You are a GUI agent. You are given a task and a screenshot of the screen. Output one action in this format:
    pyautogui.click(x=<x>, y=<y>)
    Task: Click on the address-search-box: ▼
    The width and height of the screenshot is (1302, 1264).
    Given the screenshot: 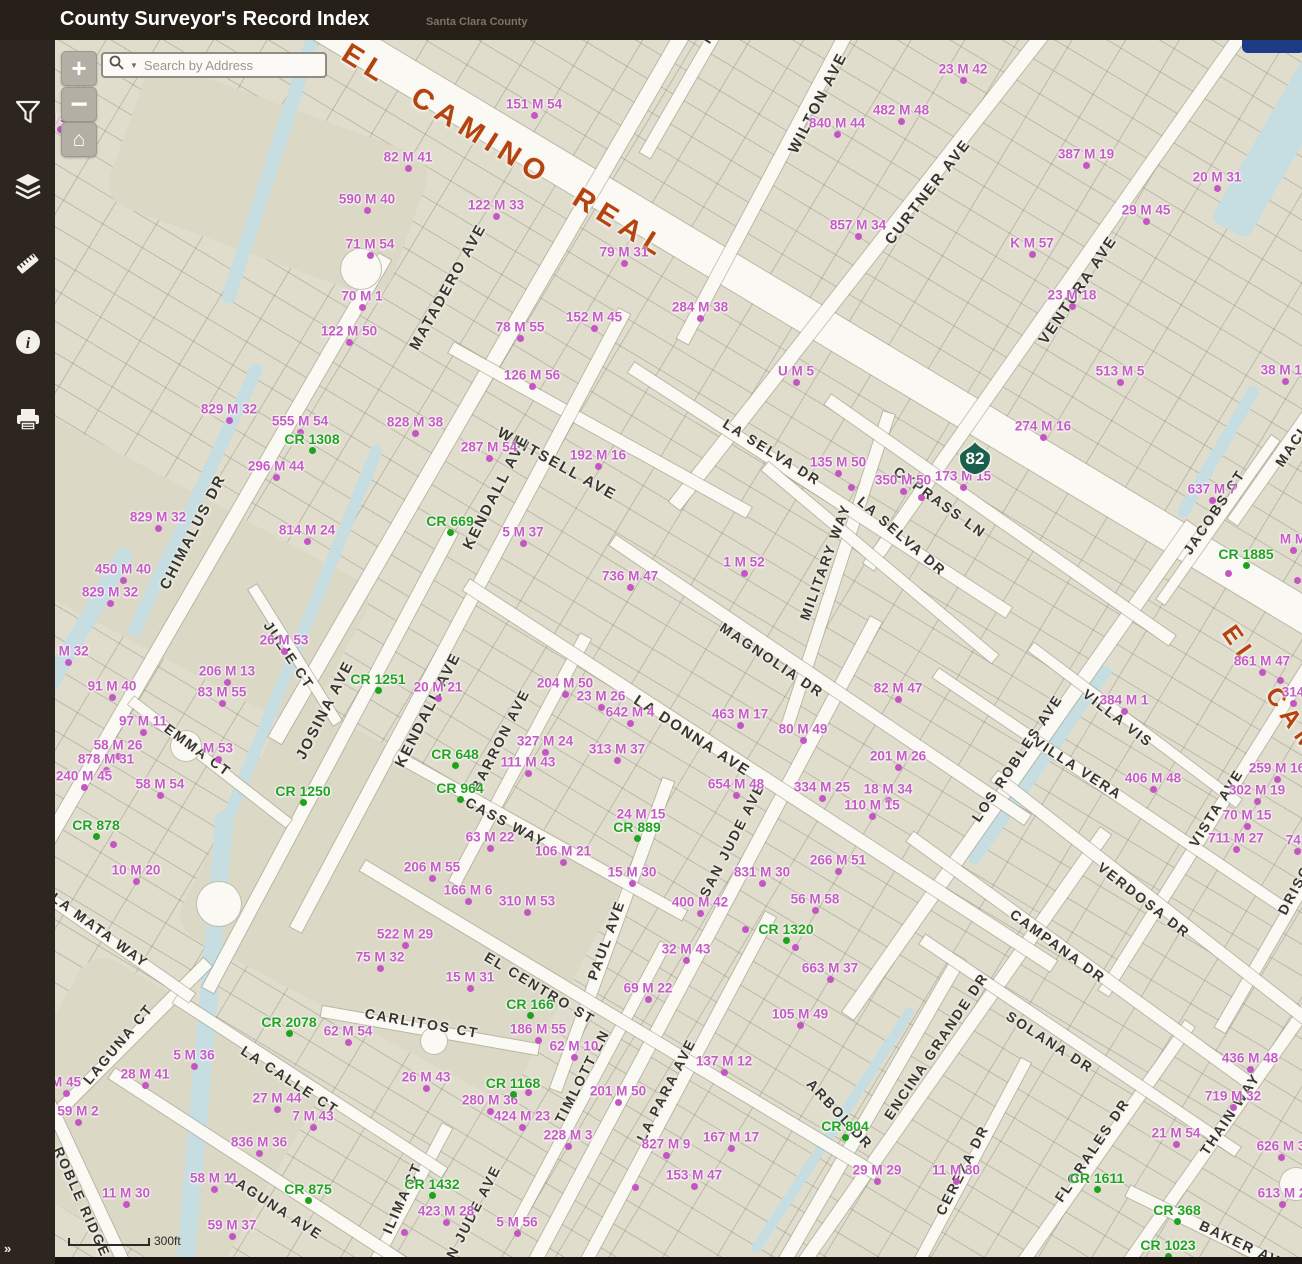 What is the action you would take?
    pyautogui.click(x=214, y=65)
    